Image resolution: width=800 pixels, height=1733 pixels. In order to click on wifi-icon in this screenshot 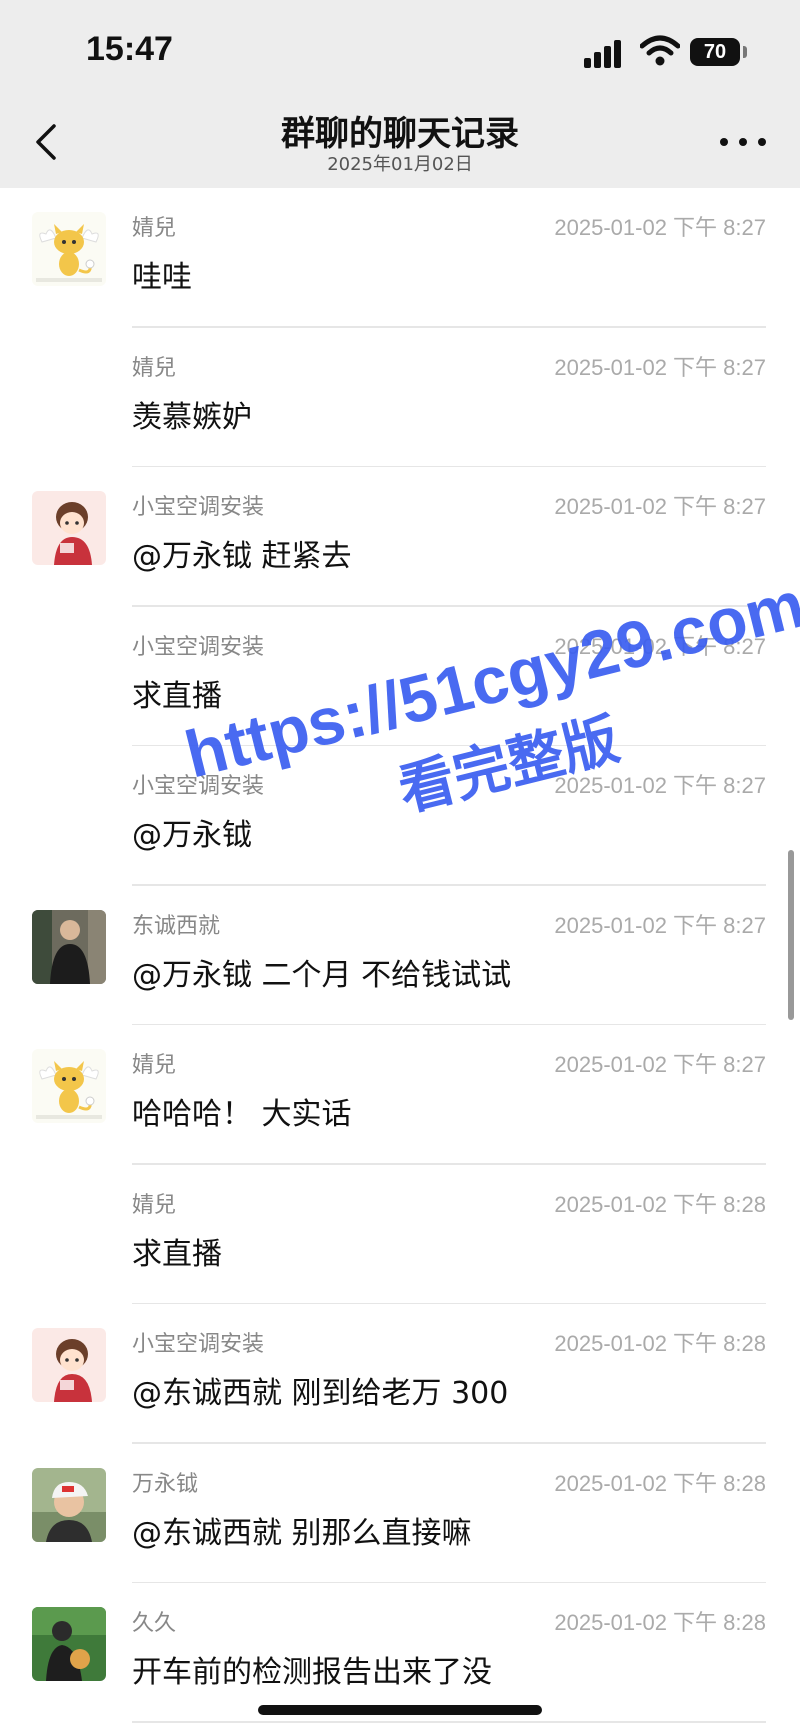, I will do `click(660, 50)`.